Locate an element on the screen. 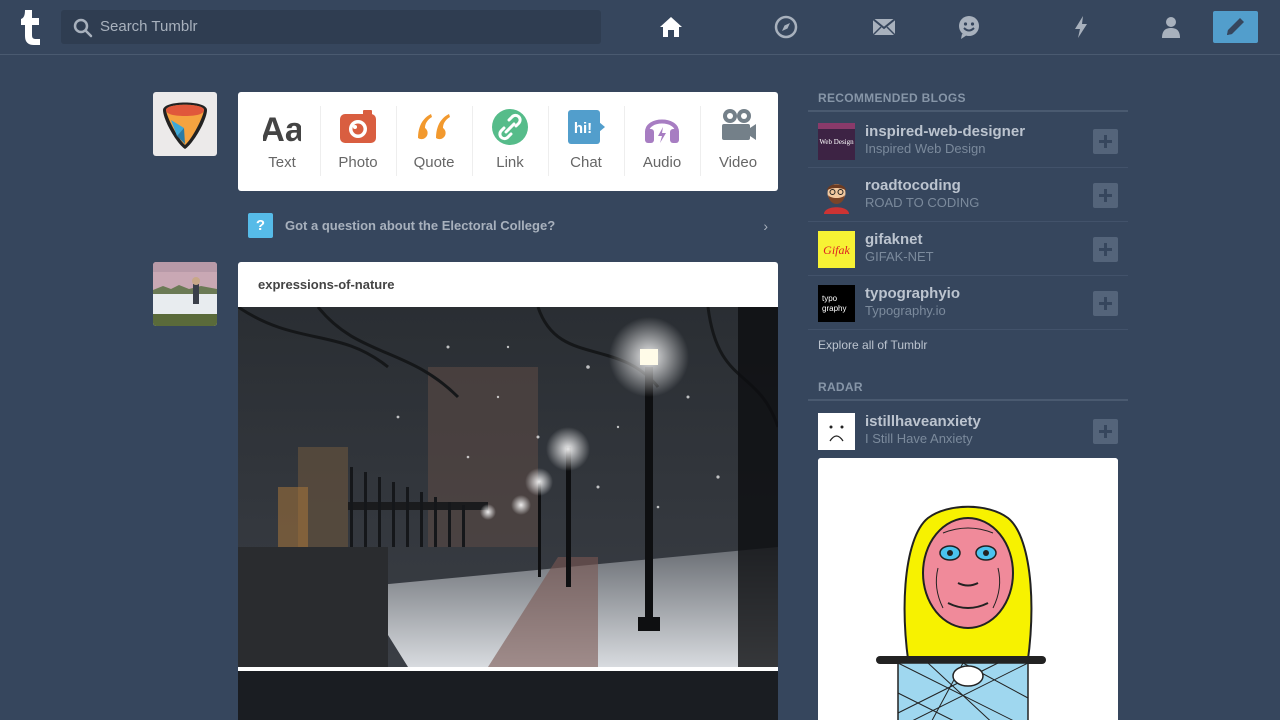 Image resolution: width=1280 pixels, height=720 pixels. recommended-blog: roadtocoding ROAD TO CODING is located at coordinates (968, 195).